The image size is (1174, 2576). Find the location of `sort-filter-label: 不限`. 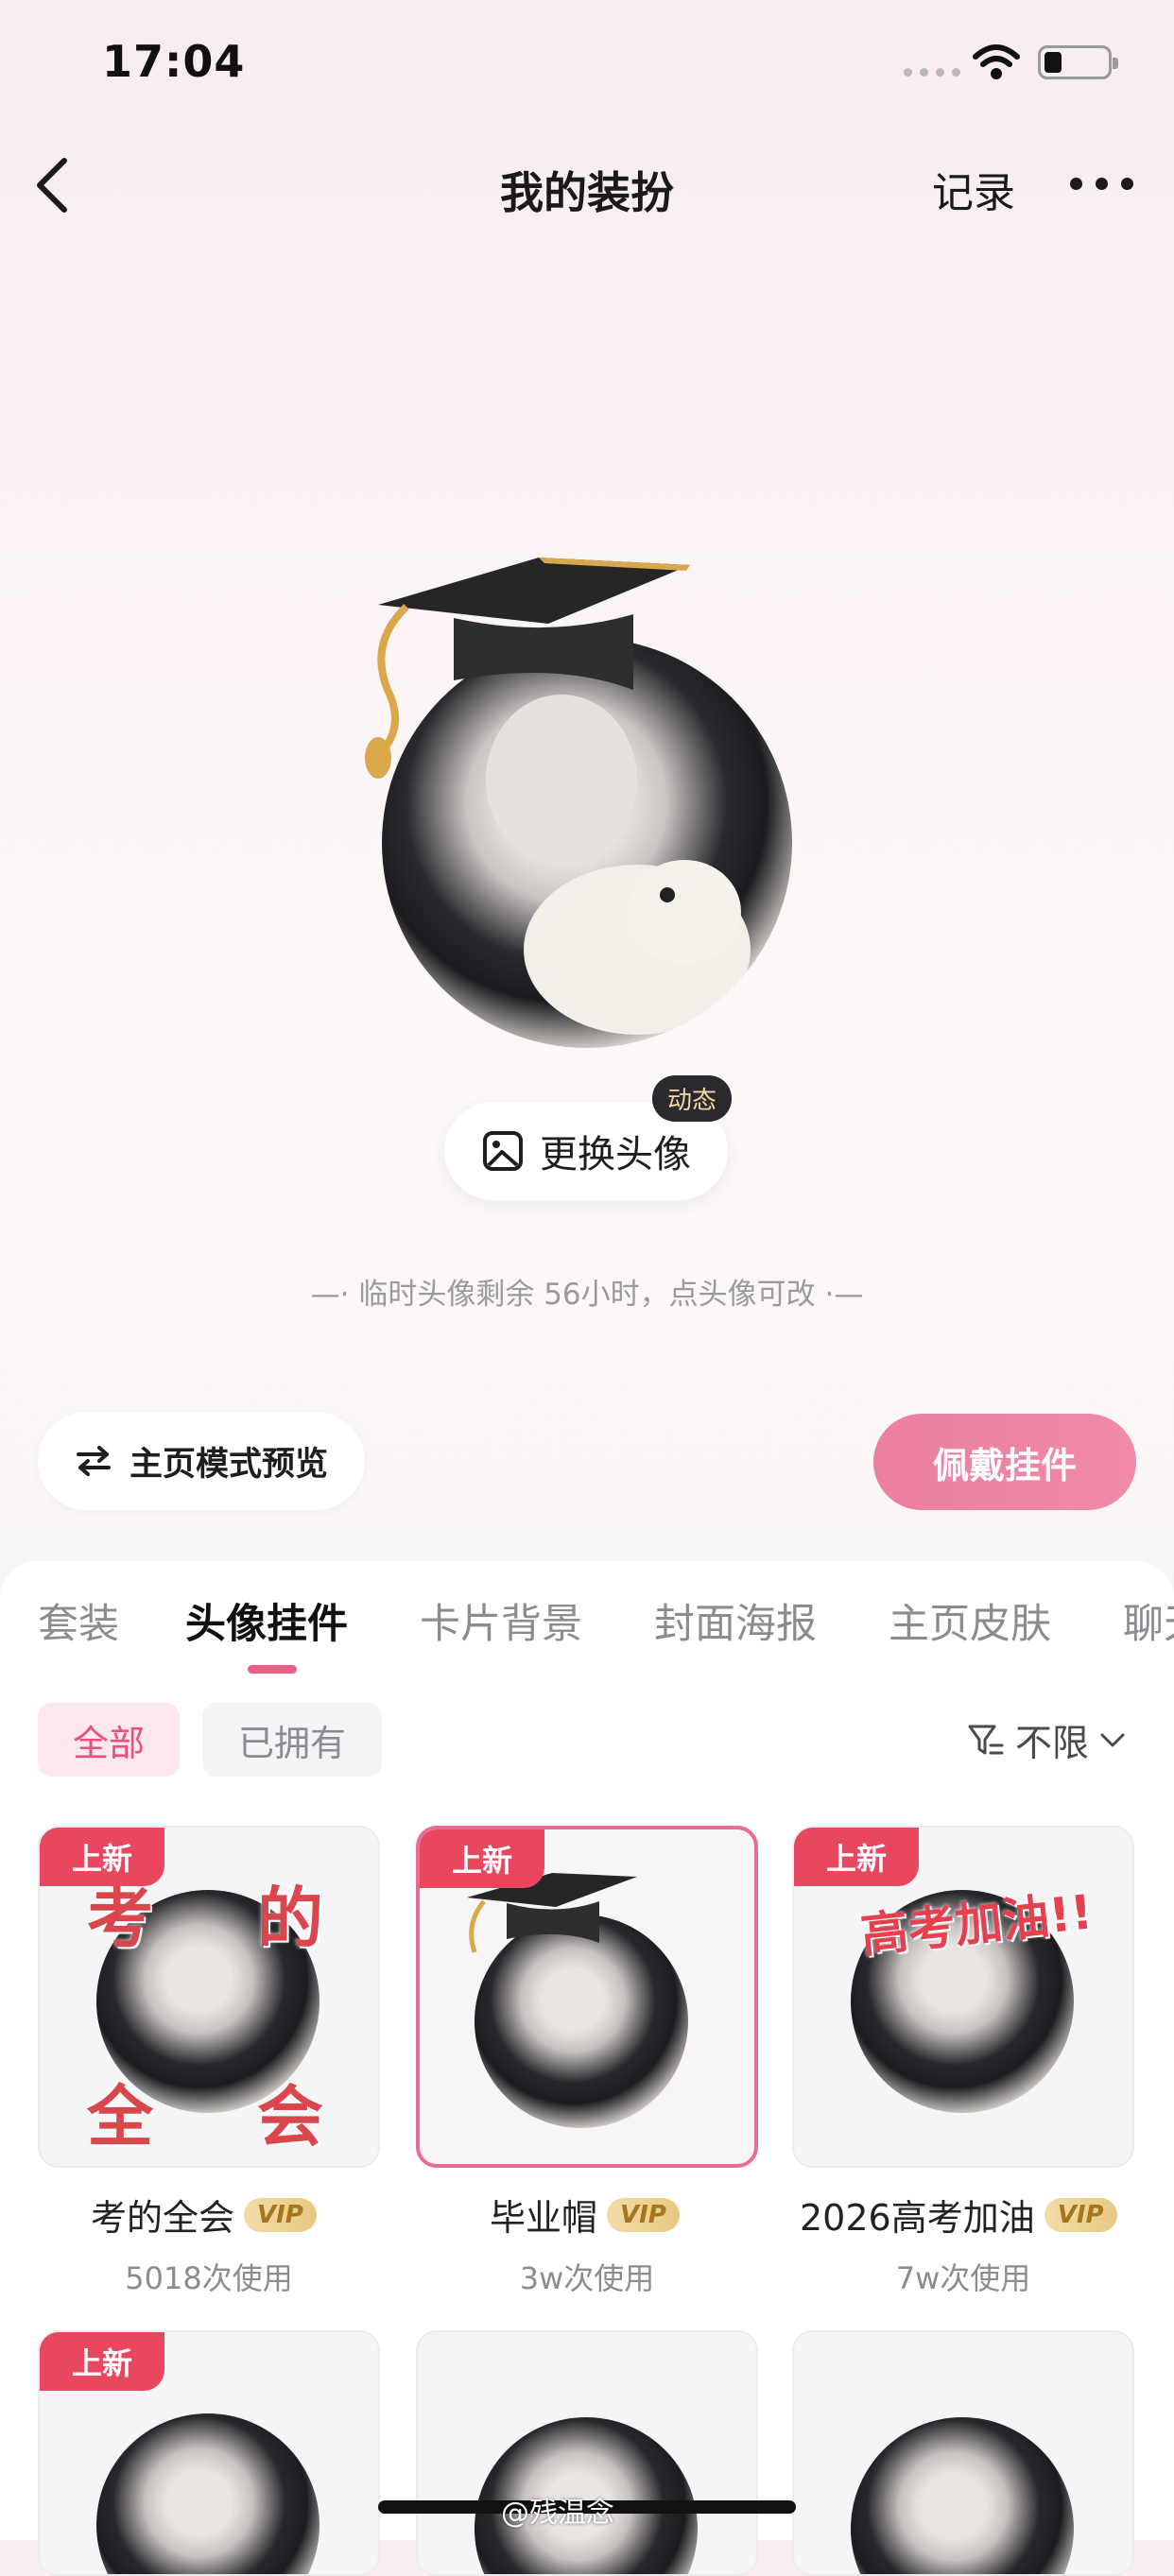

sort-filter-label: 不限 is located at coordinates (1052, 1744).